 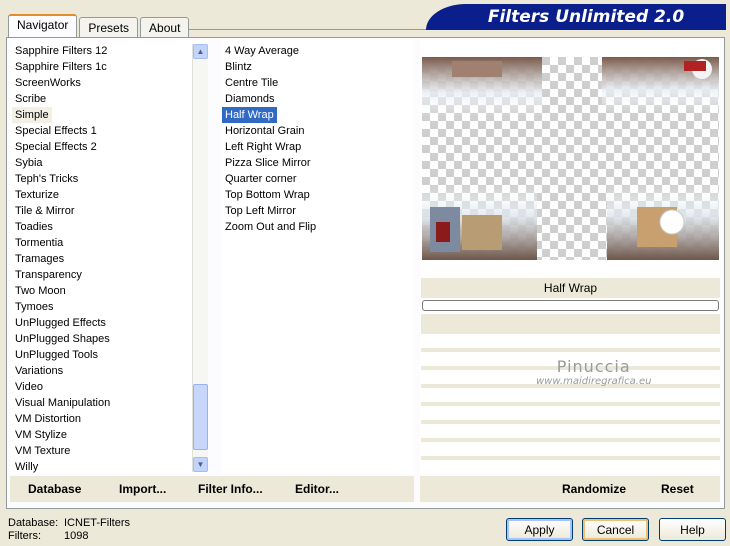 I want to click on right-button-bar: Randomize Reset, so click(x=570, y=489).